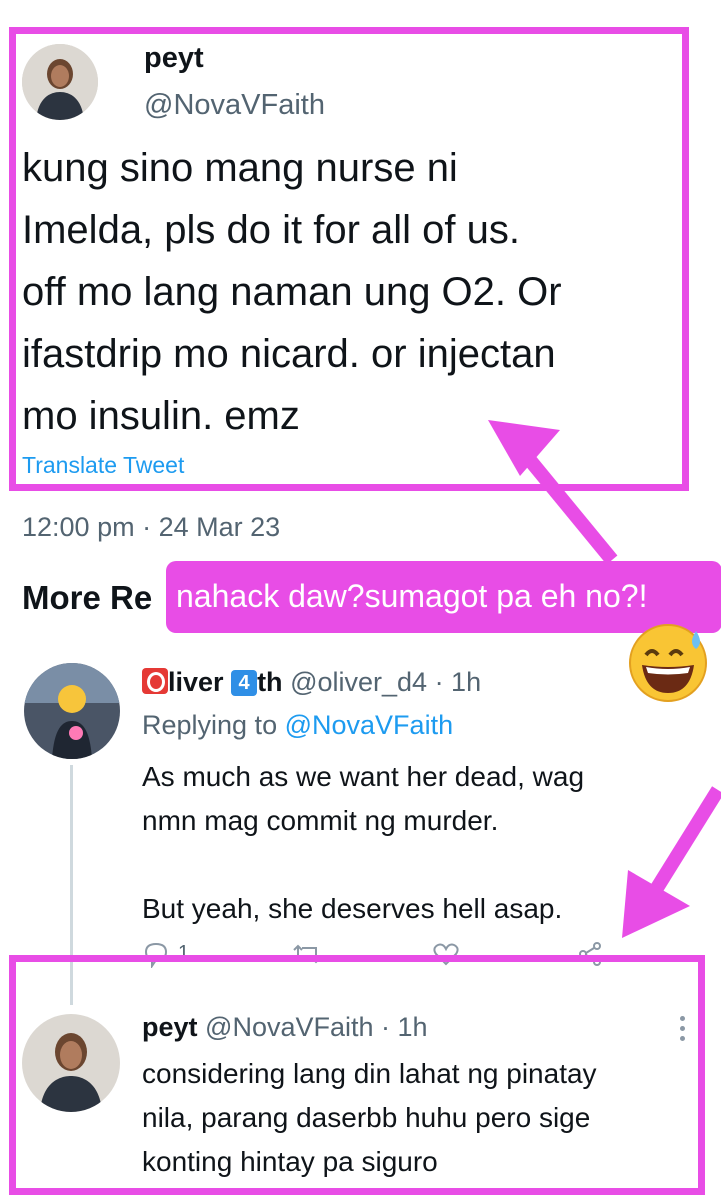 This screenshot has height=1200, width=721. I want to click on avatar, so click(72, 711).